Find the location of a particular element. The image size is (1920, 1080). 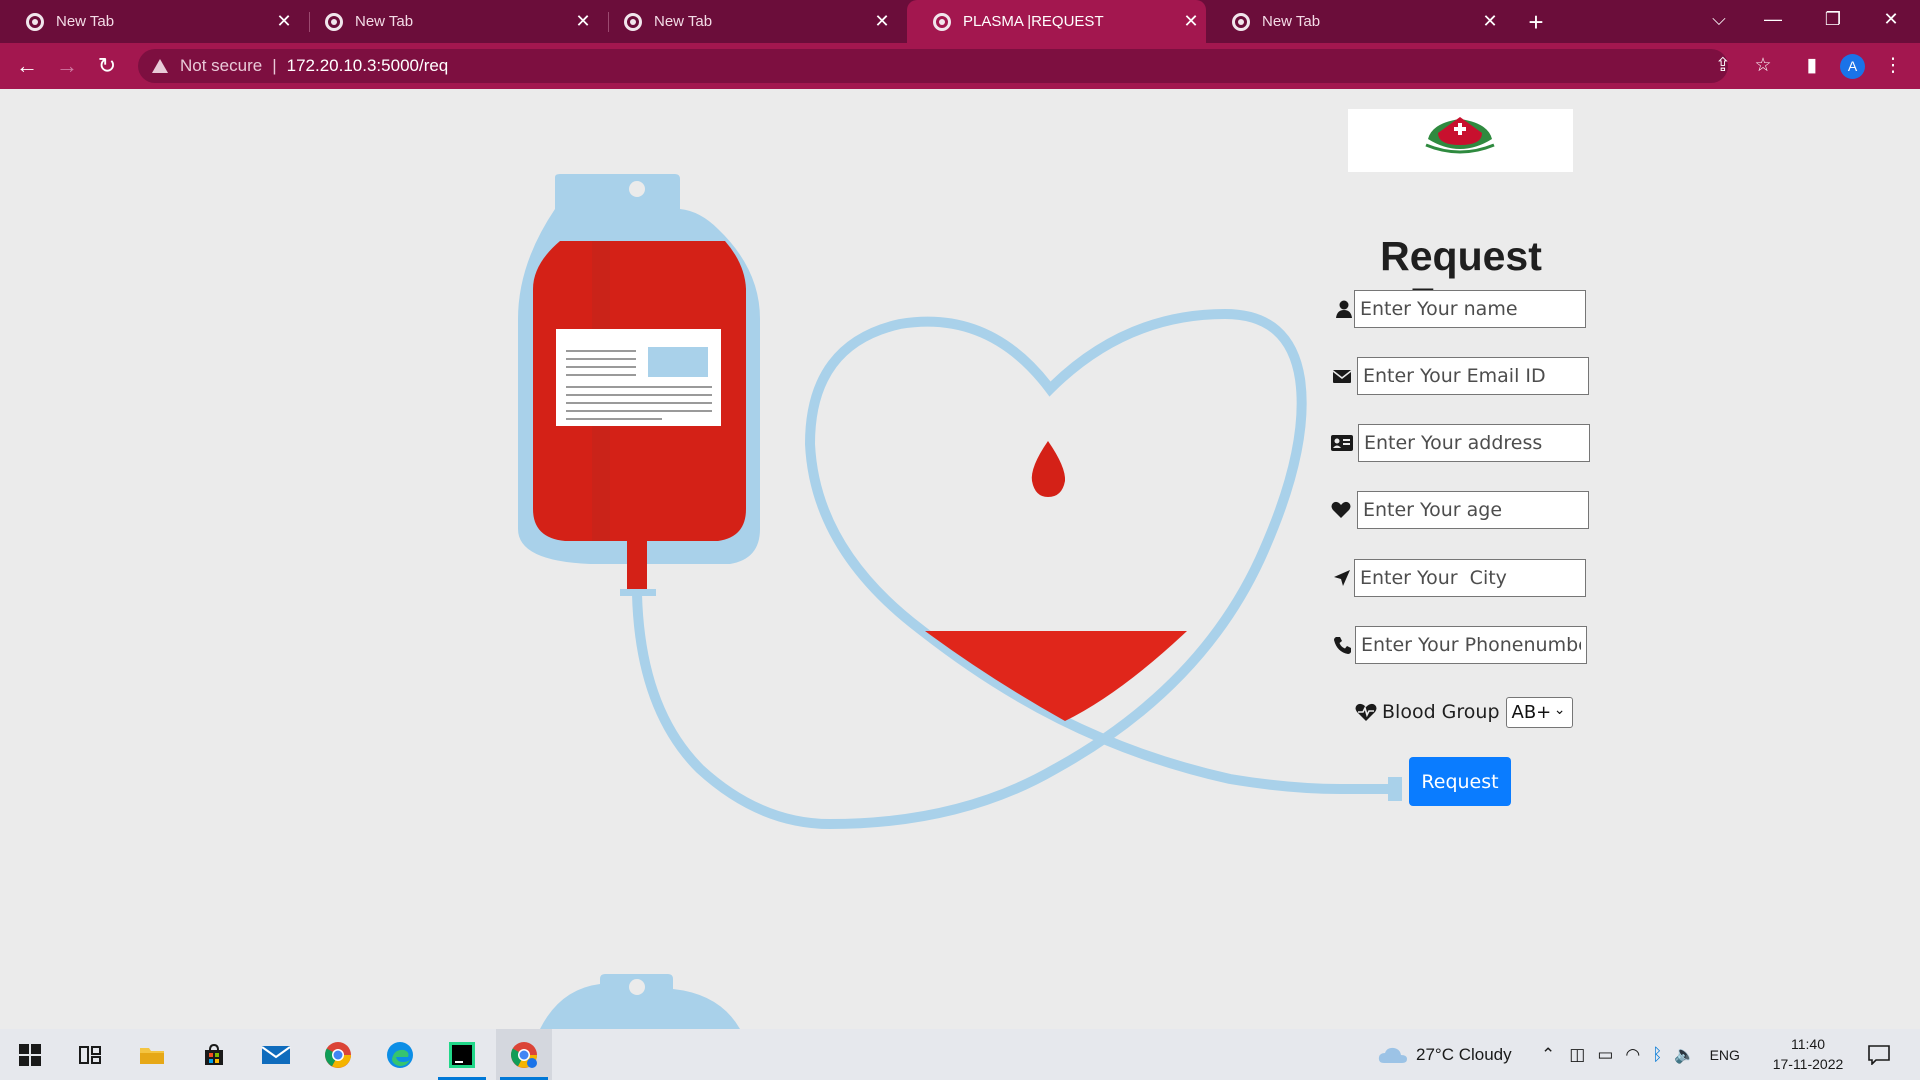

weather-widget: 27°C Cloudy is located at coordinates (1445, 1054).